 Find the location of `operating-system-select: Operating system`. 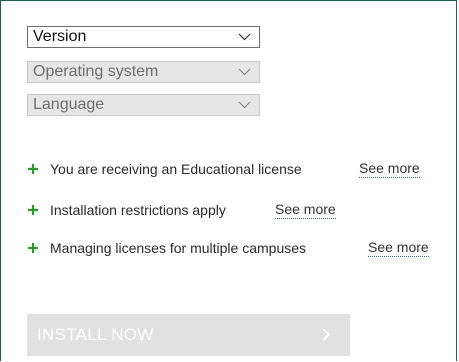

operating-system-select: Operating system is located at coordinates (143, 72).